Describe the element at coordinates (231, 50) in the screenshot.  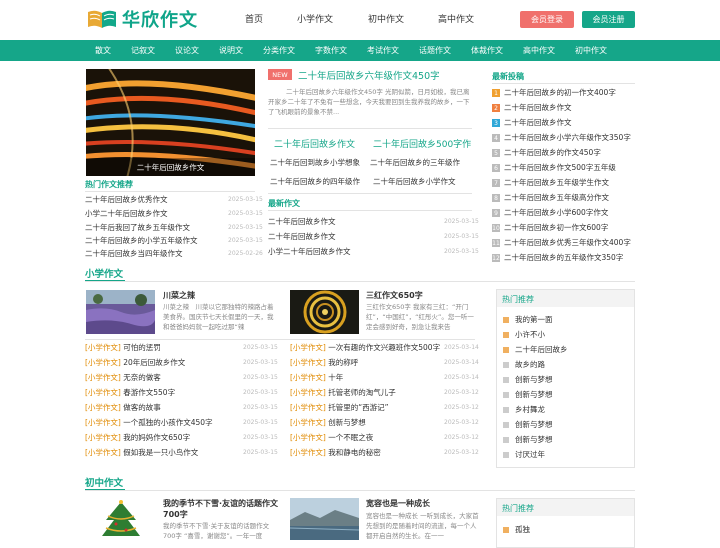
I see `nav-item-exposition: 说明文` at that location.